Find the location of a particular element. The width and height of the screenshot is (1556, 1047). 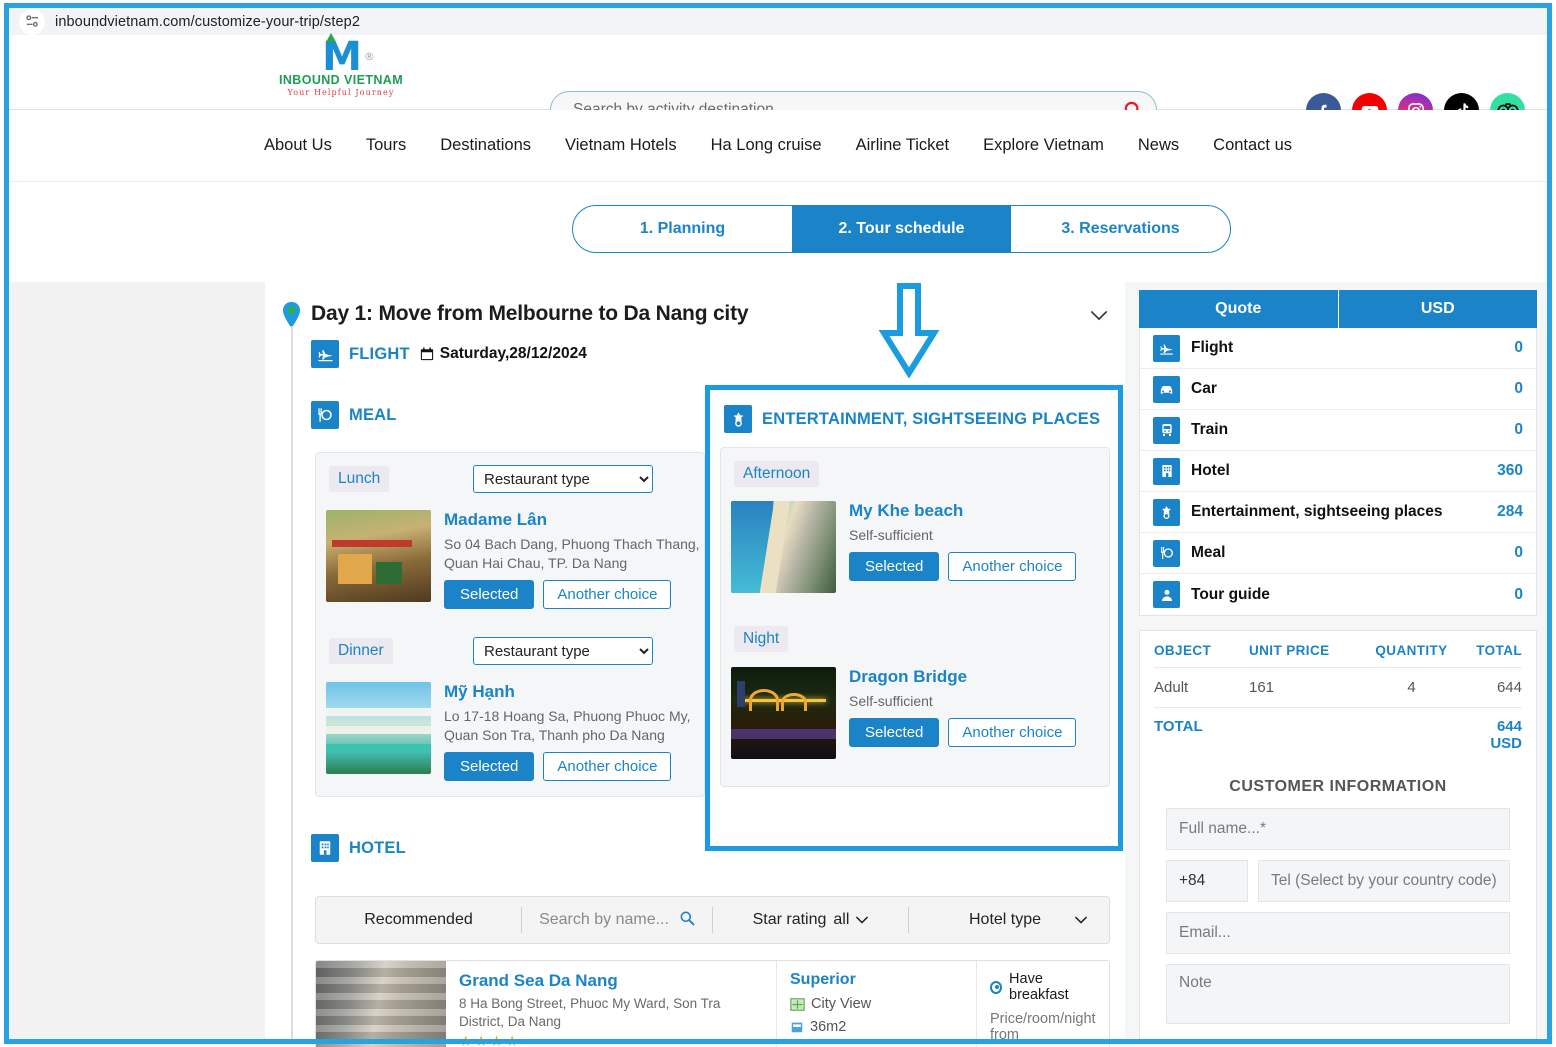

note-field is located at coordinates (1338, 994).